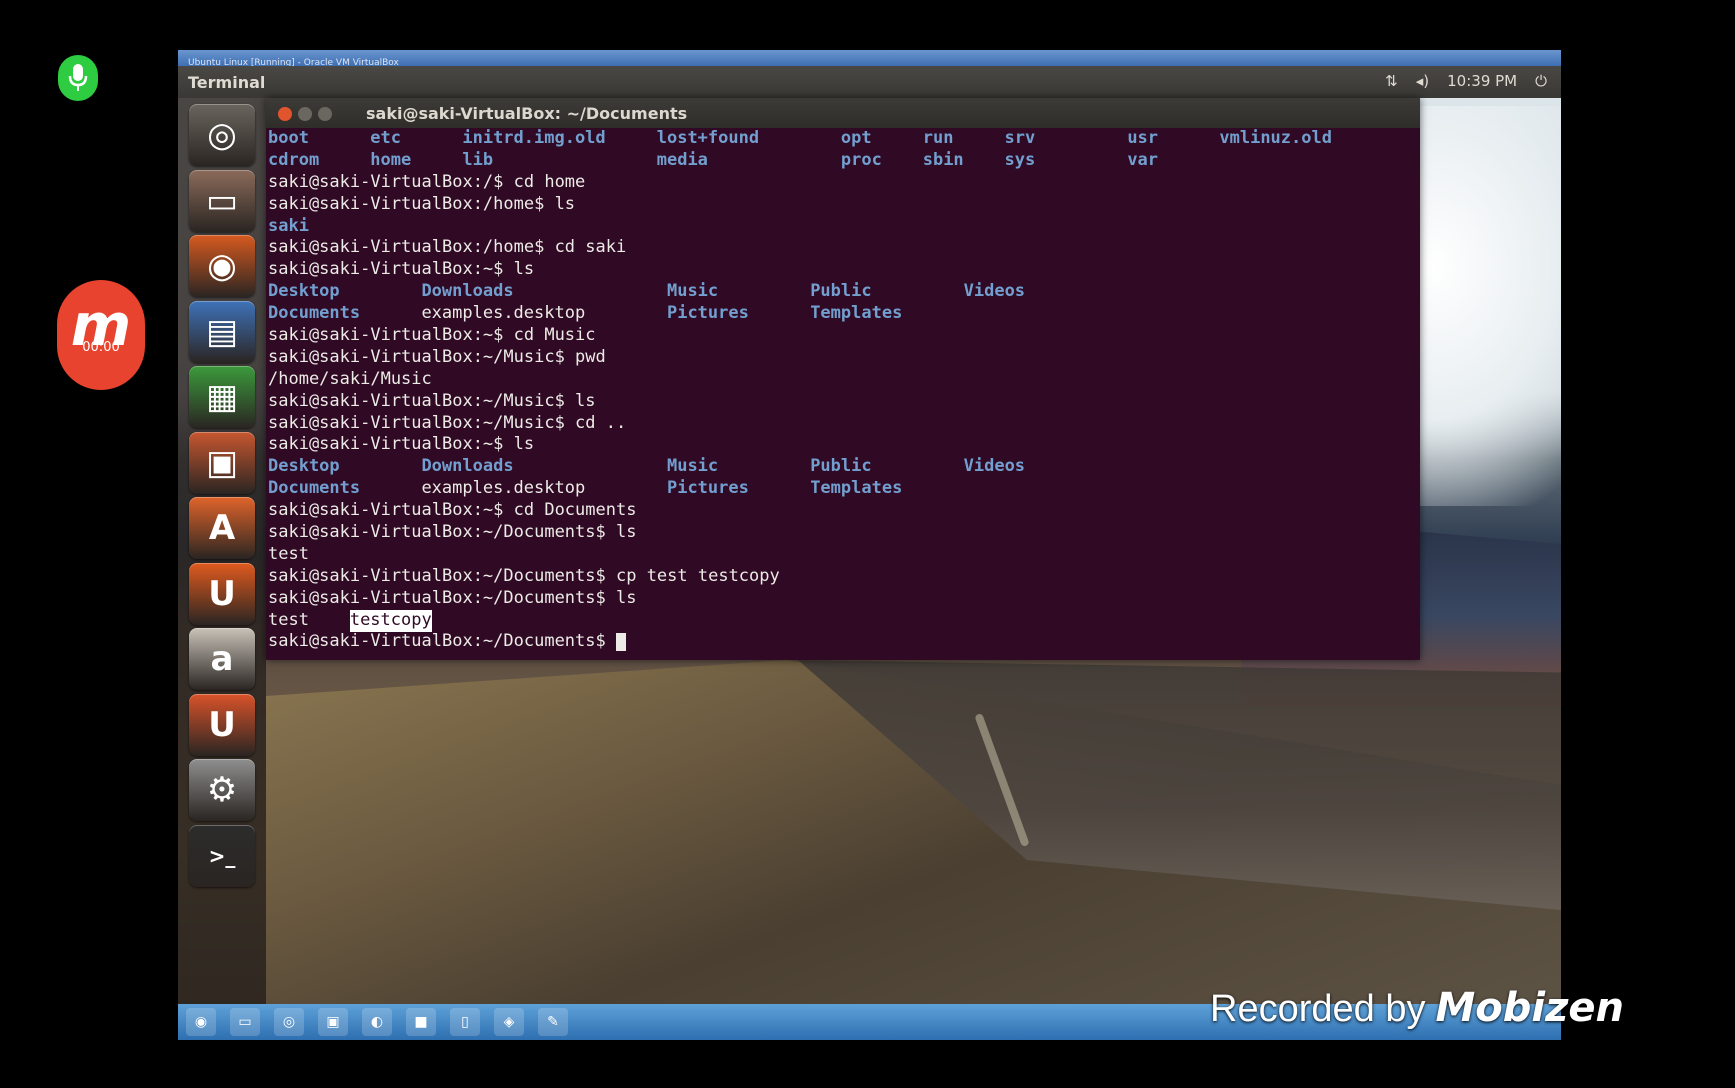 The image size is (1735, 1088). Describe the element at coordinates (844, 336) in the screenshot. I see `terminal-line: saki@saki-VirtualBox:~$ cd Music` at that location.